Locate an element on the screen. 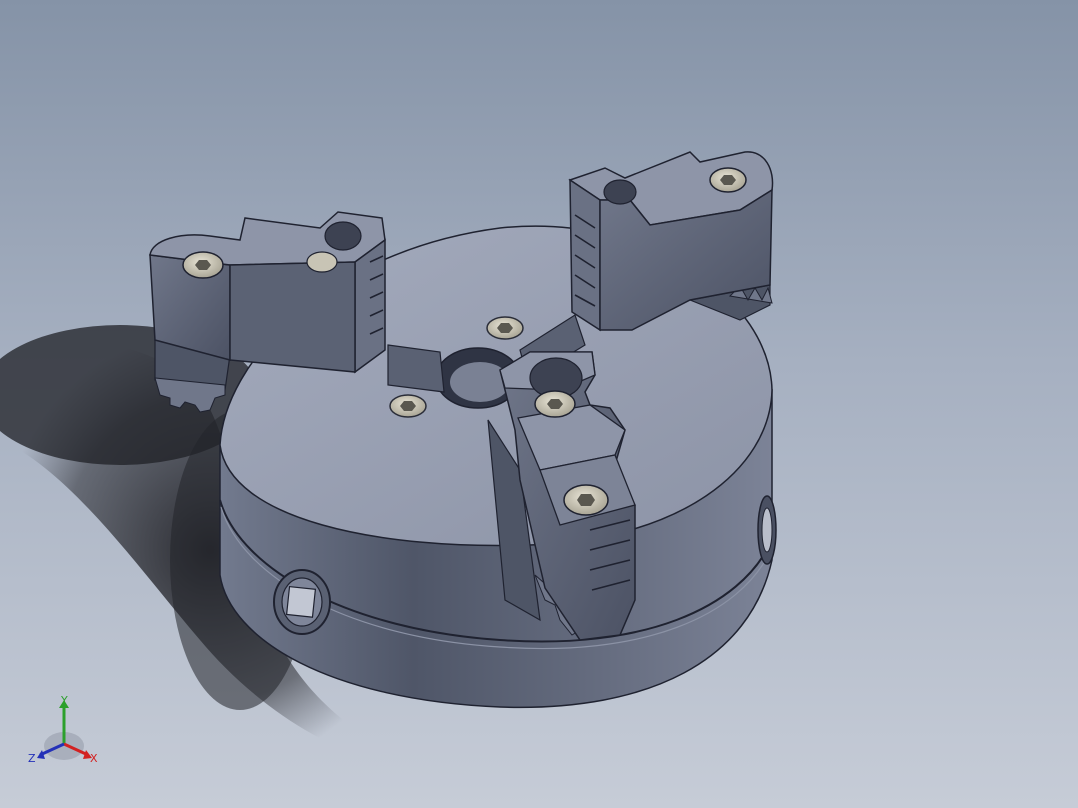  y-axis-label: Y is located at coordinates (64, 700).